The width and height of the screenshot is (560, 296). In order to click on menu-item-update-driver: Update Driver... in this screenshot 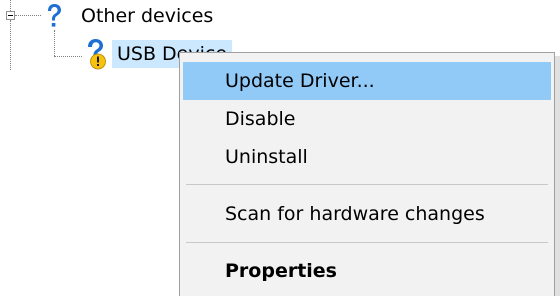, I will do `click(367, 81)`.